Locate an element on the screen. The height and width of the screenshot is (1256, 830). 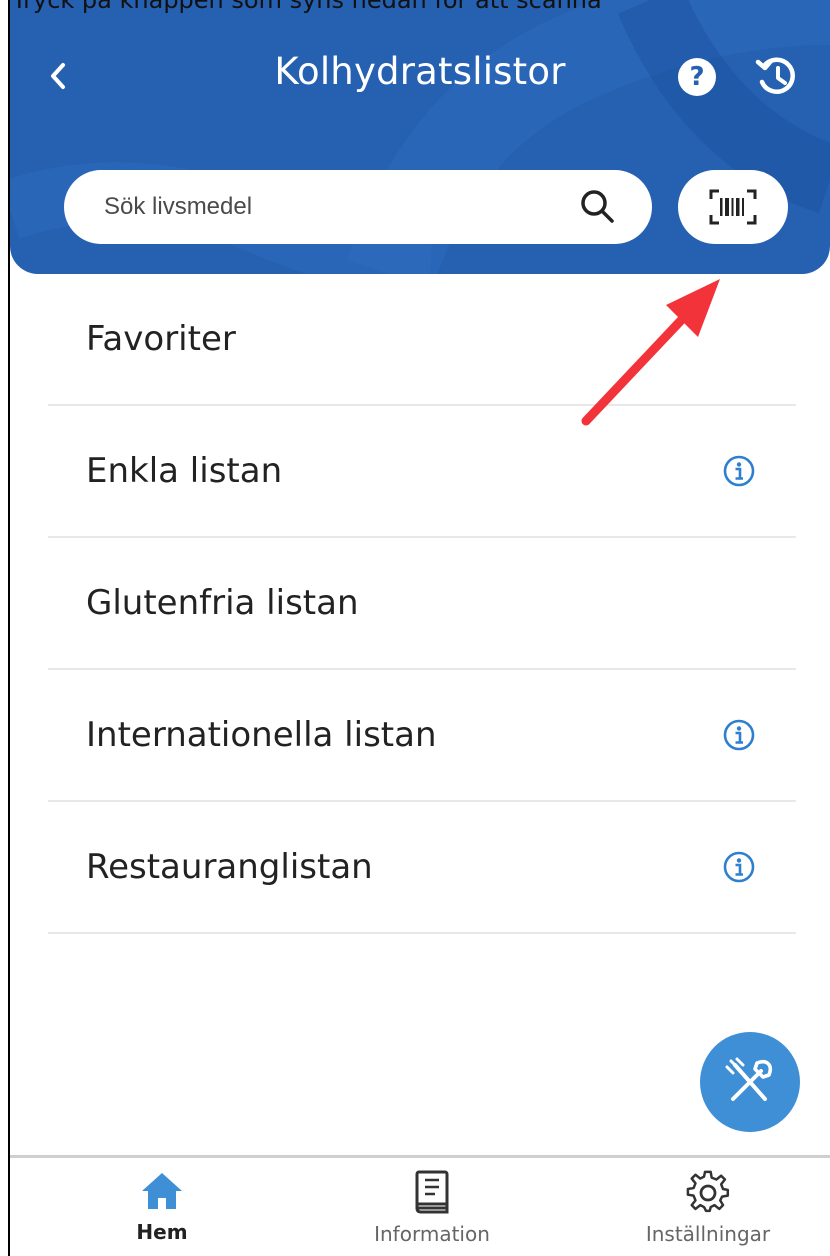
nav-item-hem: Hem is located at coordinates (162, 1207).